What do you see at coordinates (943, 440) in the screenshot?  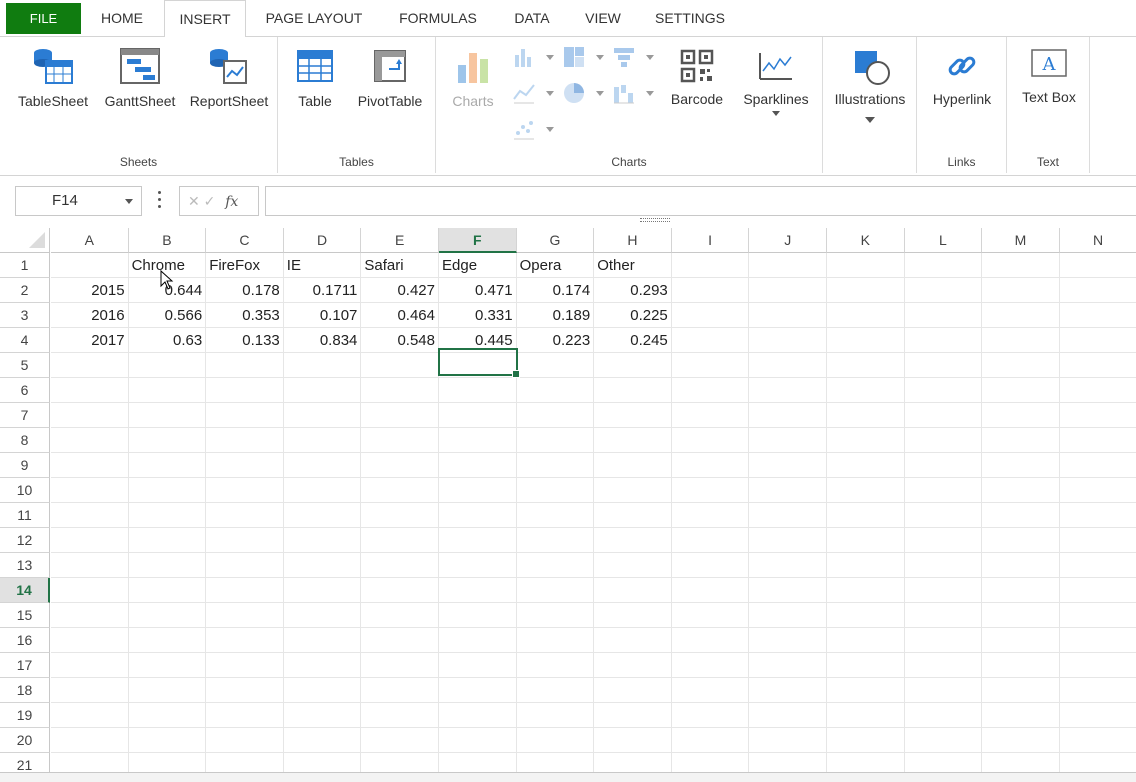 I see `cell-l8` at bounding box center [943, 440].